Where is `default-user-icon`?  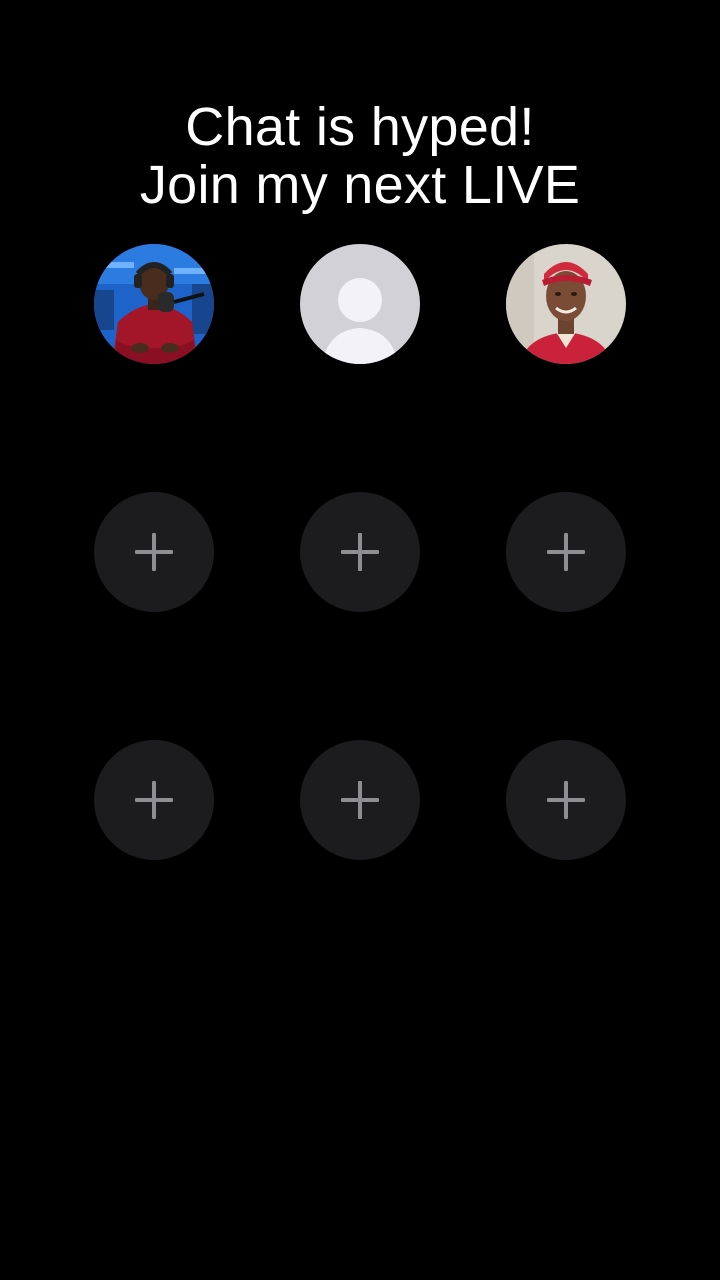
default-user-icon is located at coordinates (360, 304).